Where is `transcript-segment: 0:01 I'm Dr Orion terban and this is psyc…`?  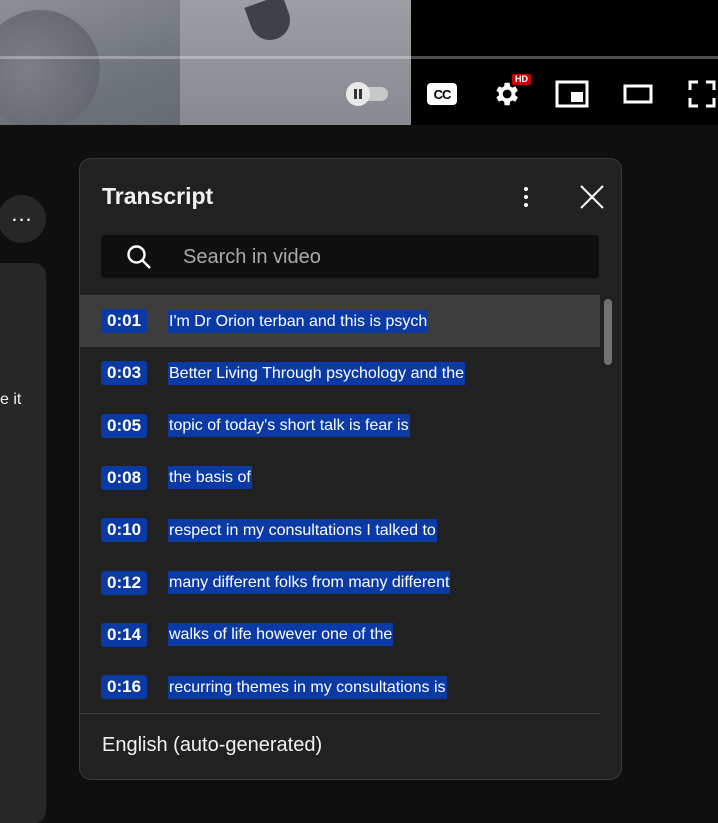 transcript-segment: 0:01 I'm Dr Orion terban and this is psyc… is located at coordinates (340, 321).